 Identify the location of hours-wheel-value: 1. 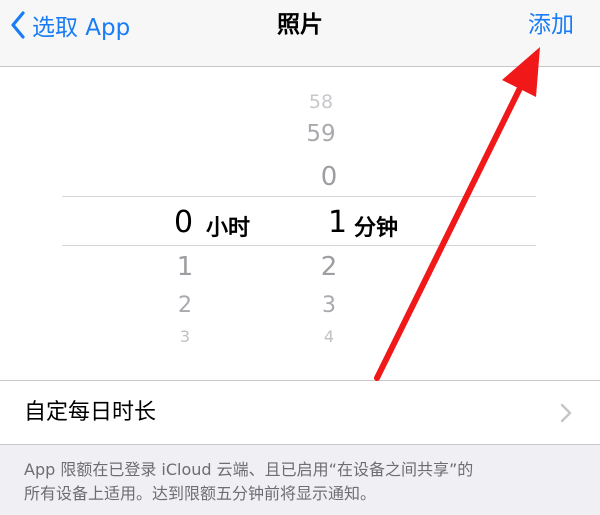
(185, 267).